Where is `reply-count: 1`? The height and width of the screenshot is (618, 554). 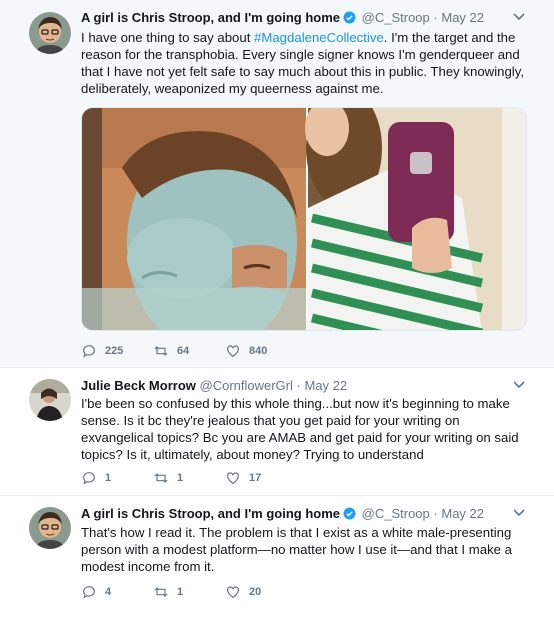
reply-count: 1 is located at coordinates (108, 478).